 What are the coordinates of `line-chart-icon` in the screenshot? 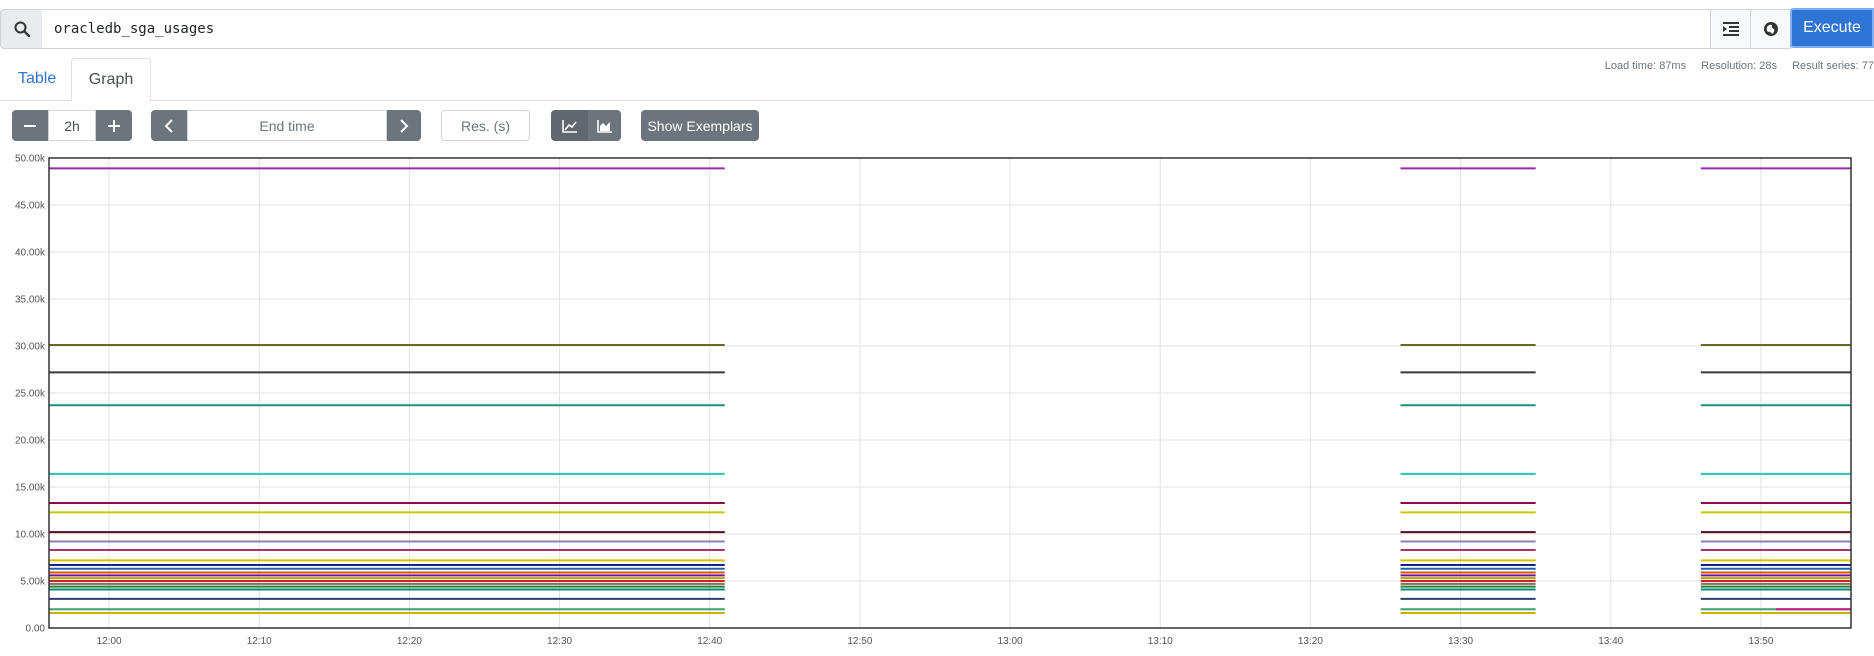 It's located at (569, 126).